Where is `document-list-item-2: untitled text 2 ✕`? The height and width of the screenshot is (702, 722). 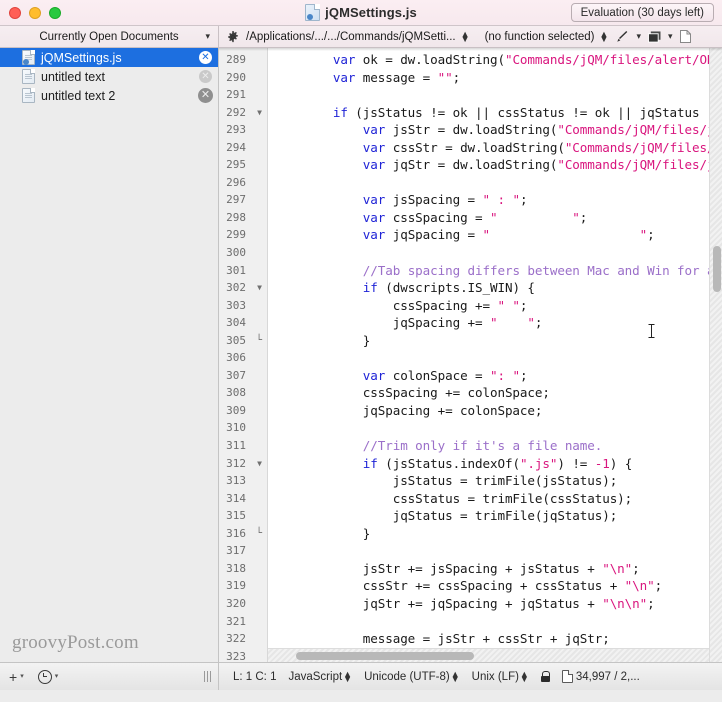 document-list-item-2: untitled text 2 ✕ is located at coordinates (109, 95).